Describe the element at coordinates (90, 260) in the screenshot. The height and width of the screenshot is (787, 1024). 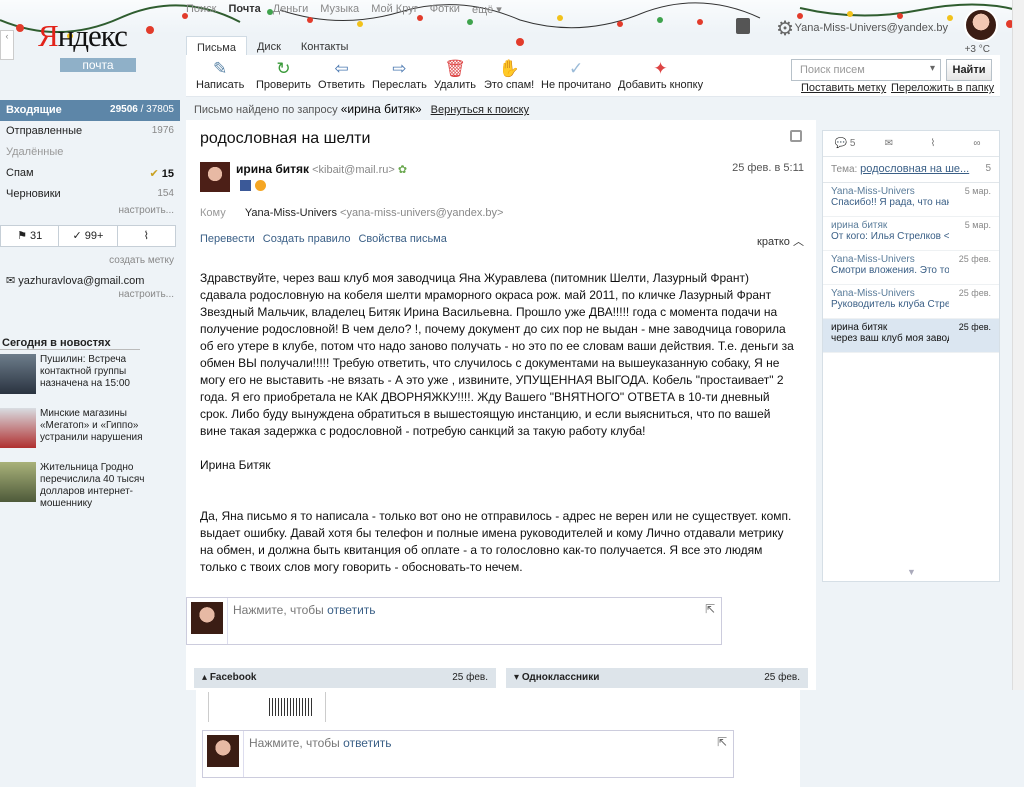
I see `create-label-link: создать метку` at that location.